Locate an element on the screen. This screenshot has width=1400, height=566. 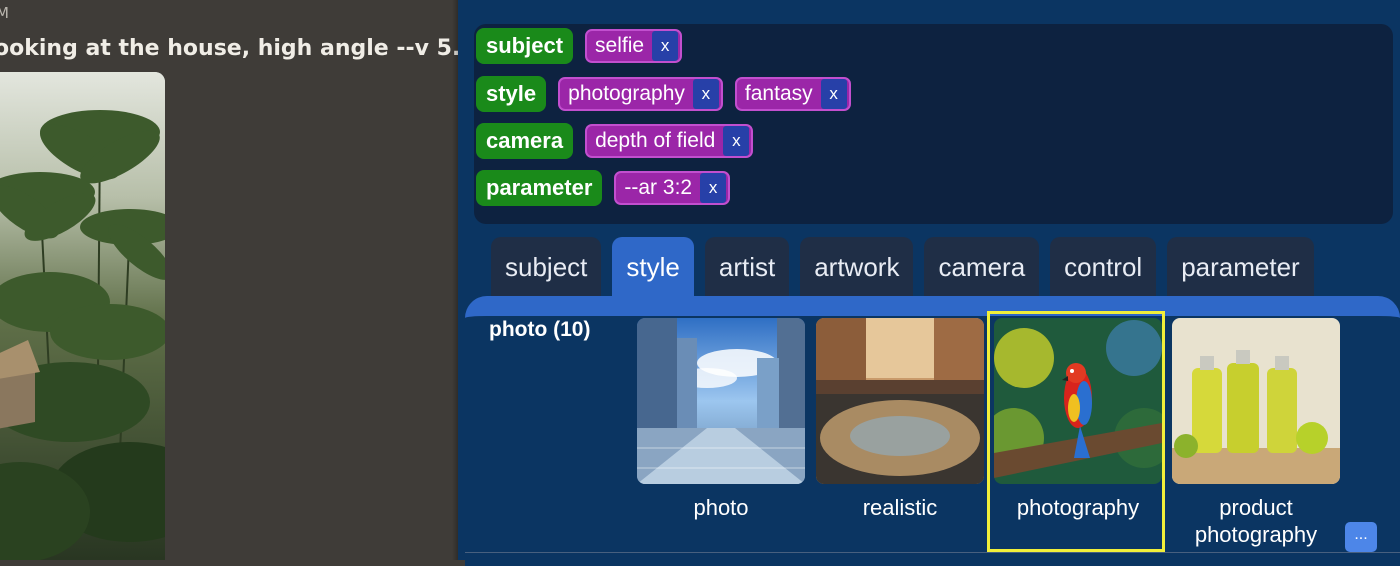
tag-chip-selfie: selfie x is located at coordinates (634, 46).